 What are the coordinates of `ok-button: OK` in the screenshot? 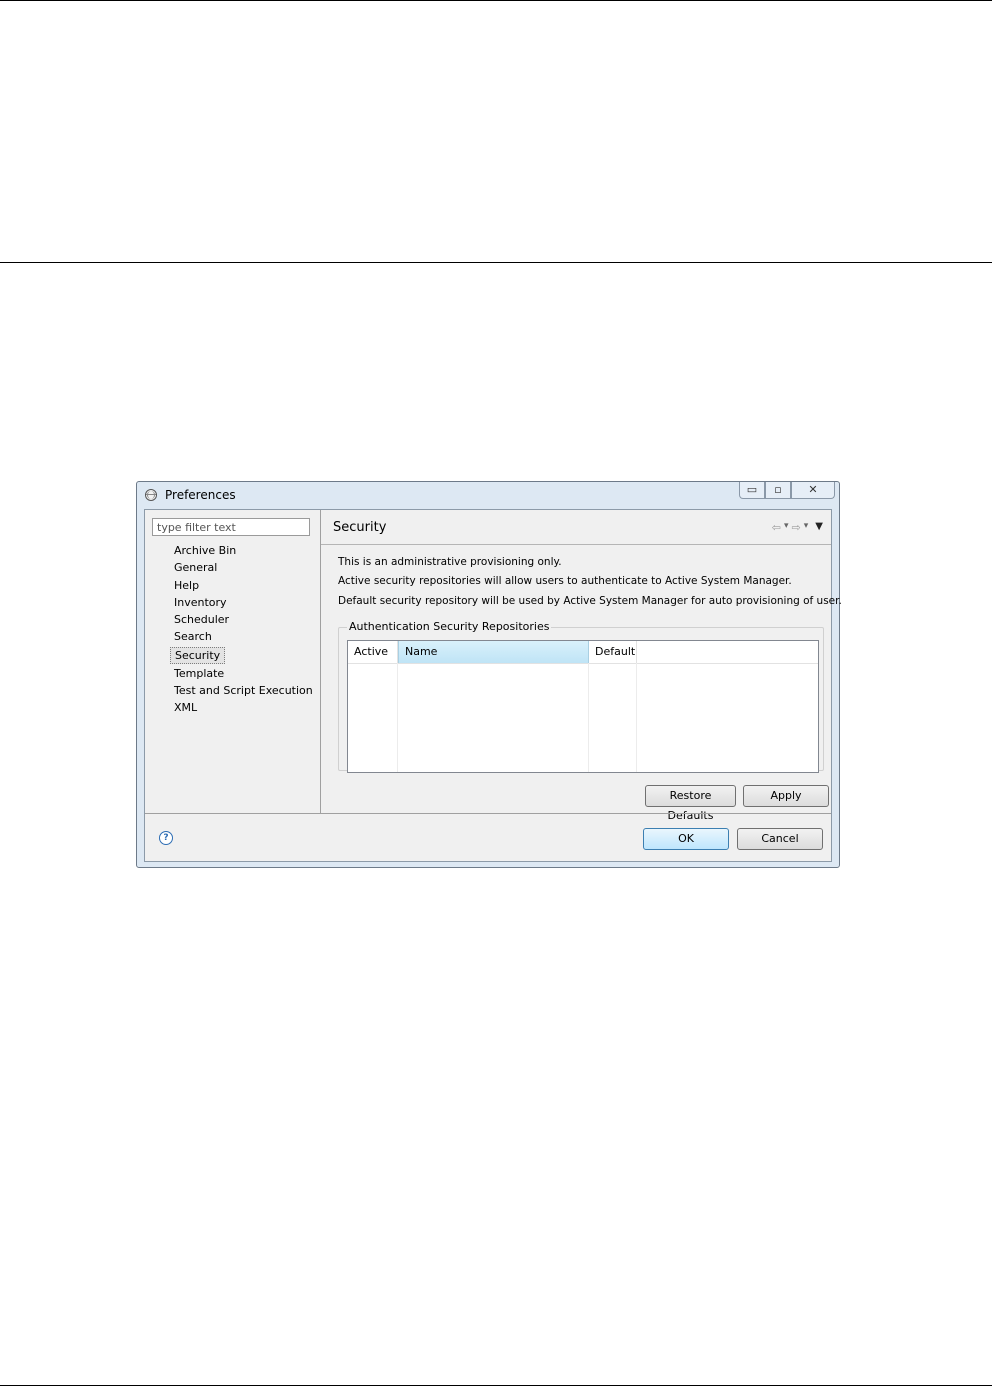 It's located at (686, 839).